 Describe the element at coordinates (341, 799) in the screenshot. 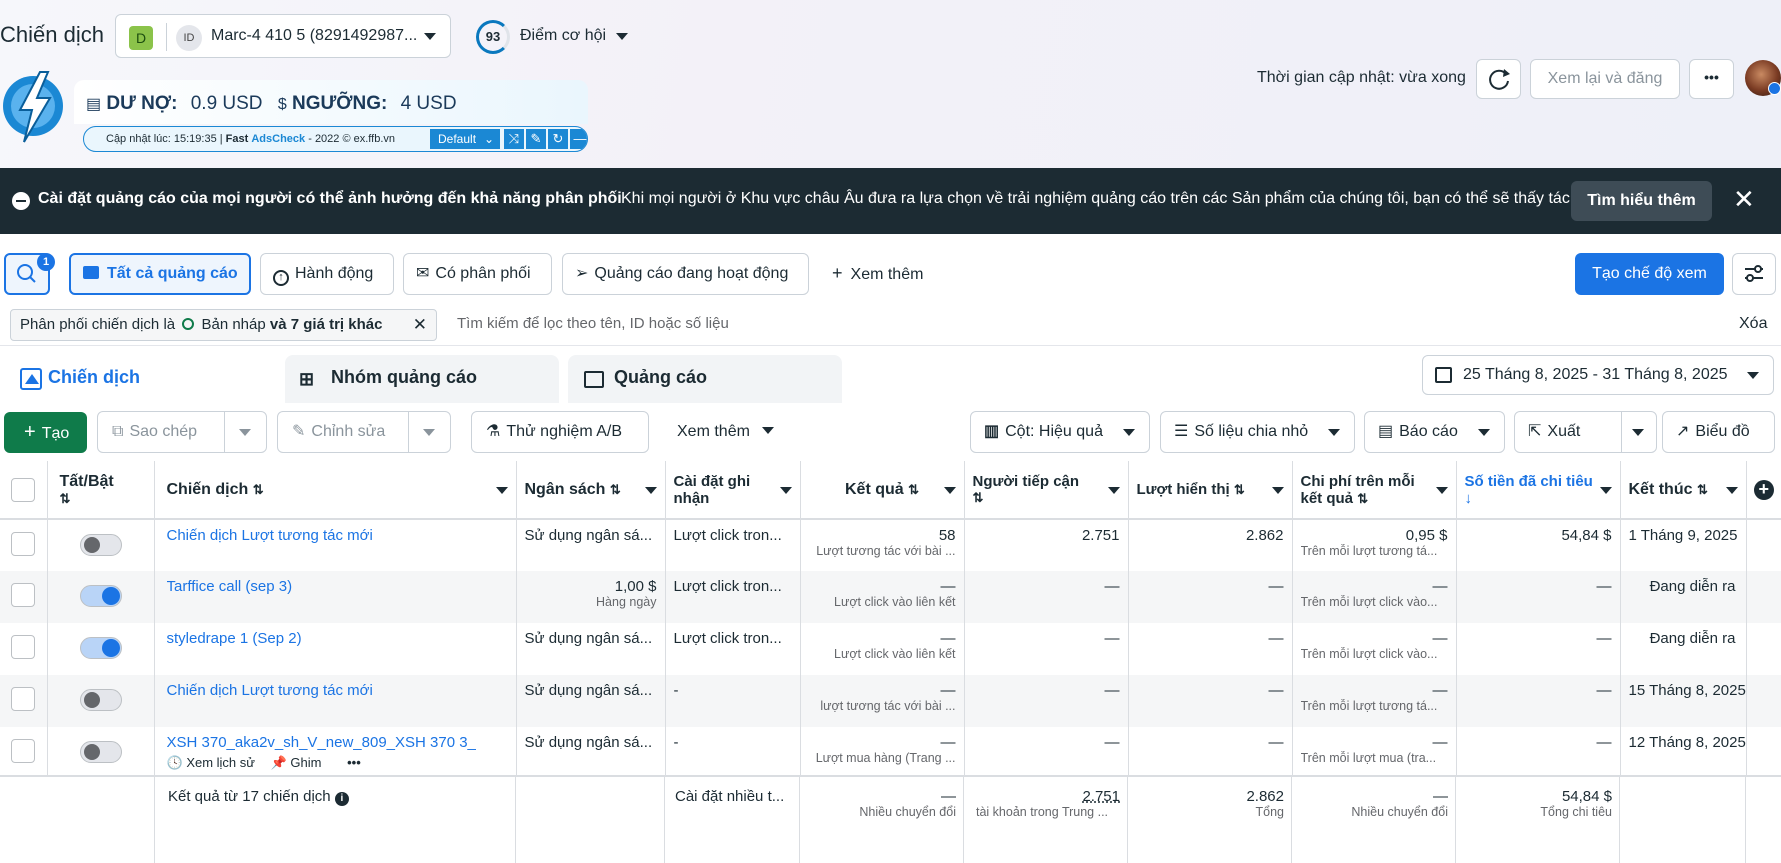

I see `info-icon: i` at that location.